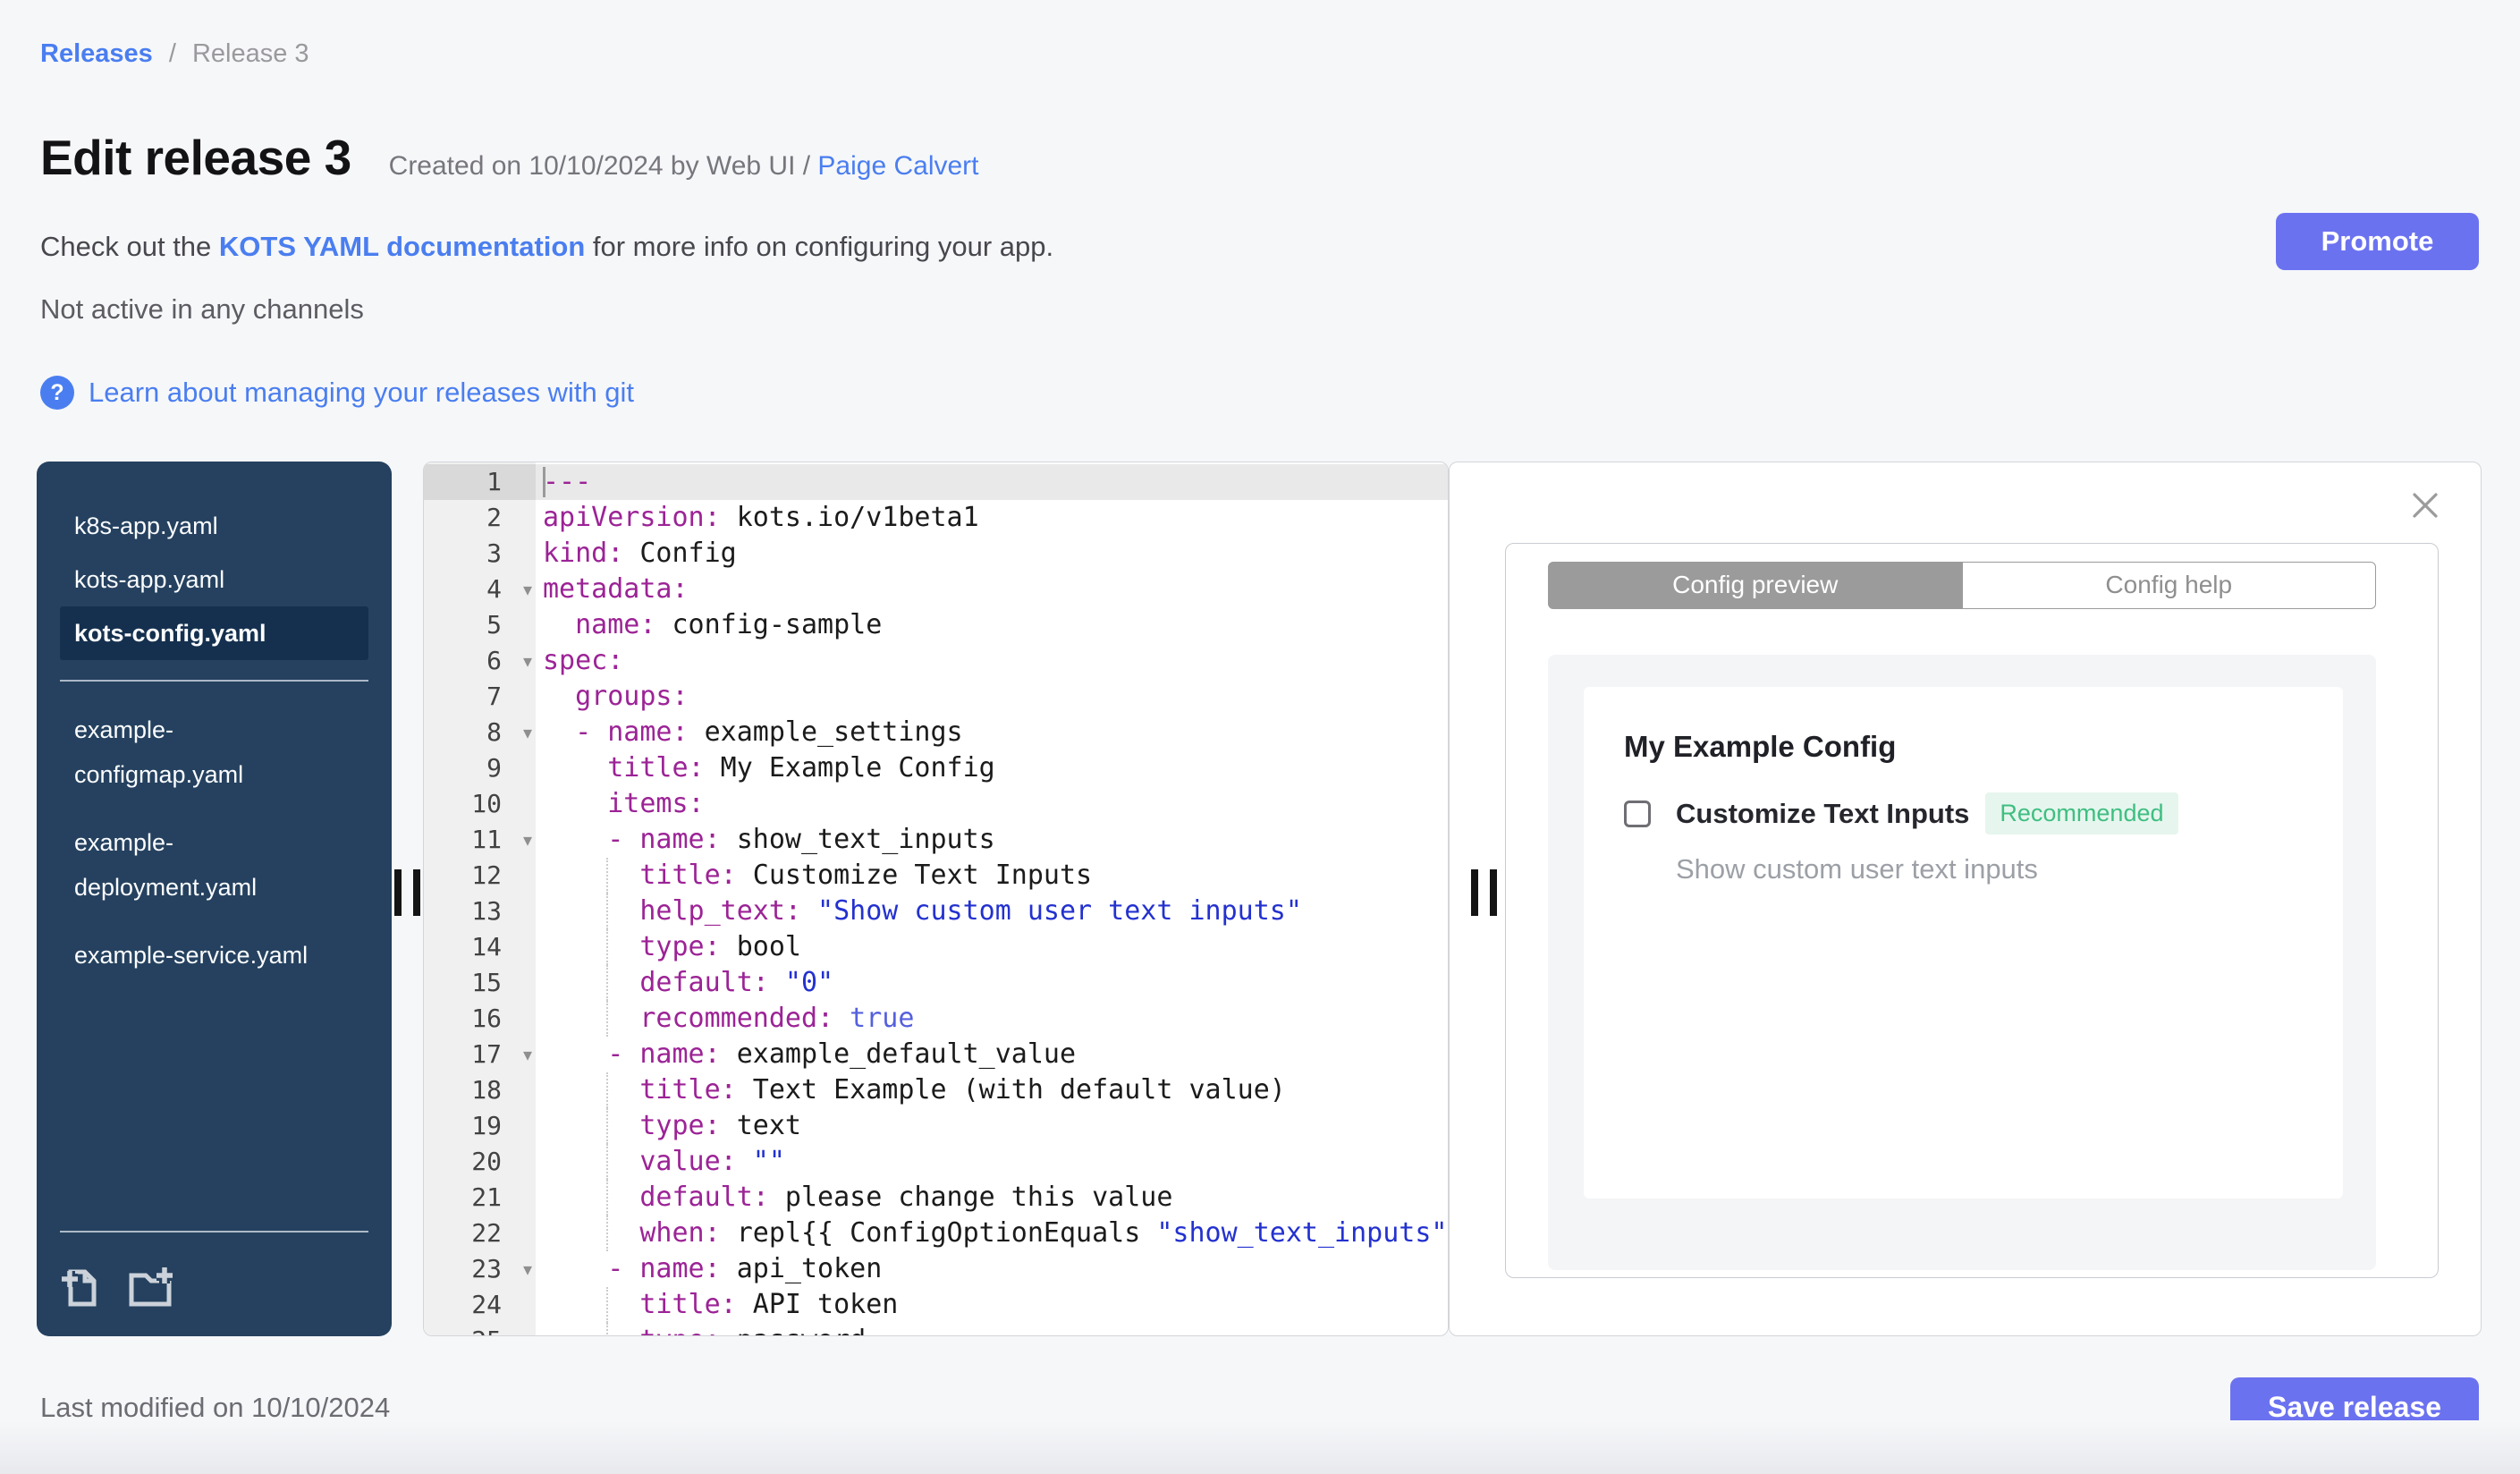  I want to click on editor-line-7: 7 groups:, so click(936, 697).